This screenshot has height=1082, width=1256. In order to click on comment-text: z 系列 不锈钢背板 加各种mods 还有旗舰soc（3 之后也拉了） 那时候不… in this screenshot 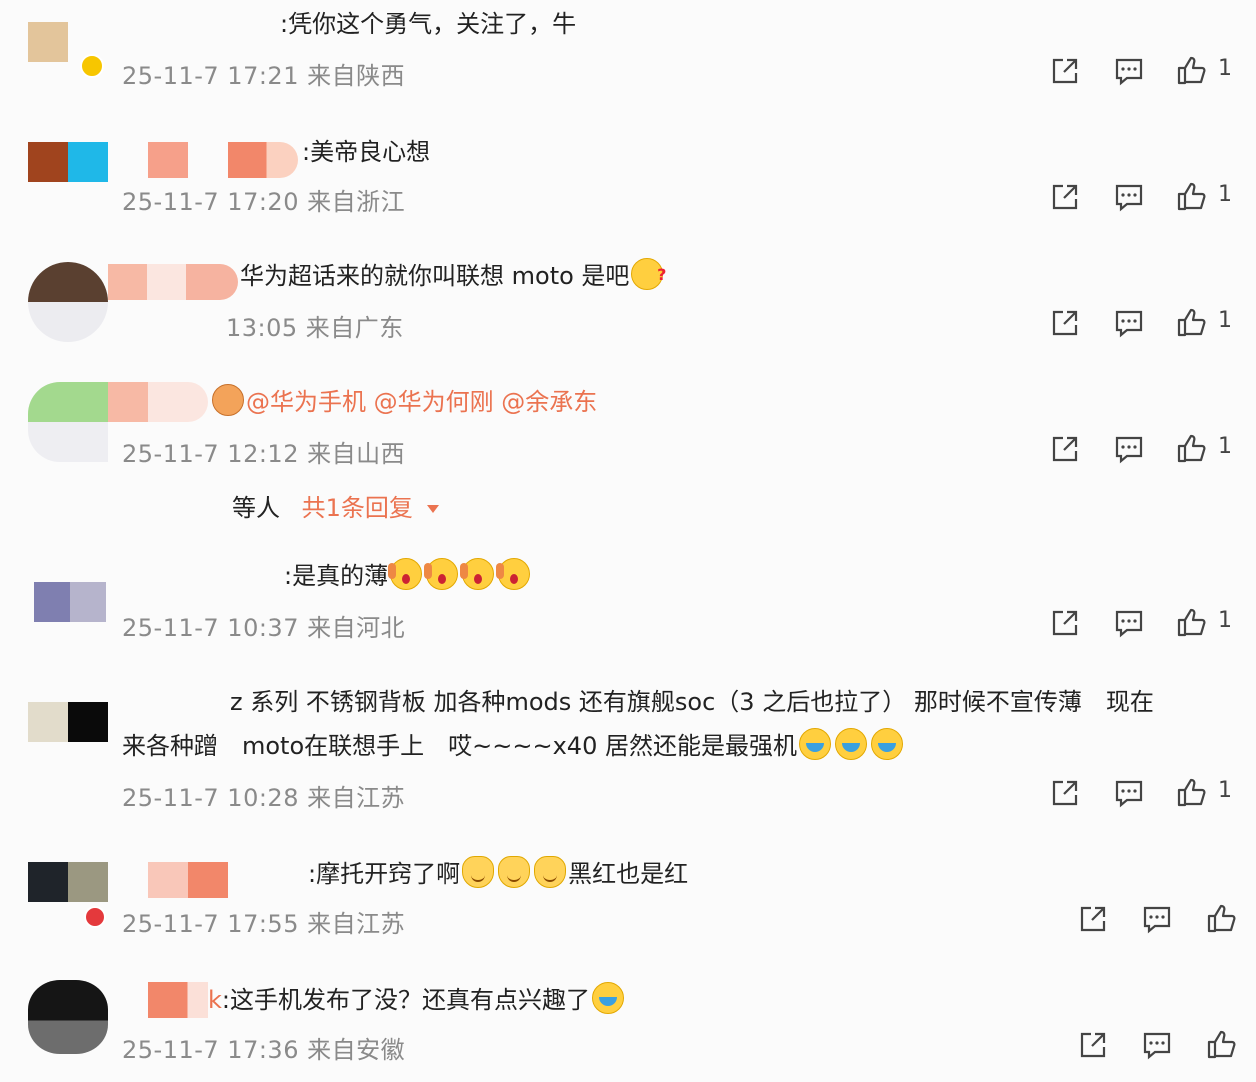, I will do `click(692, 702)`.